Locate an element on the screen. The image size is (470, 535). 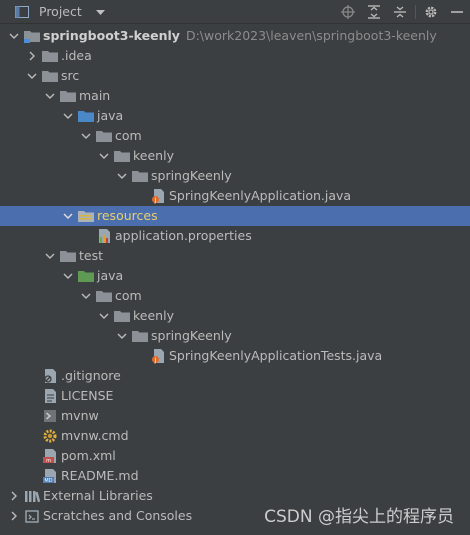
scratches-icon is located at coordinates (32, 516).